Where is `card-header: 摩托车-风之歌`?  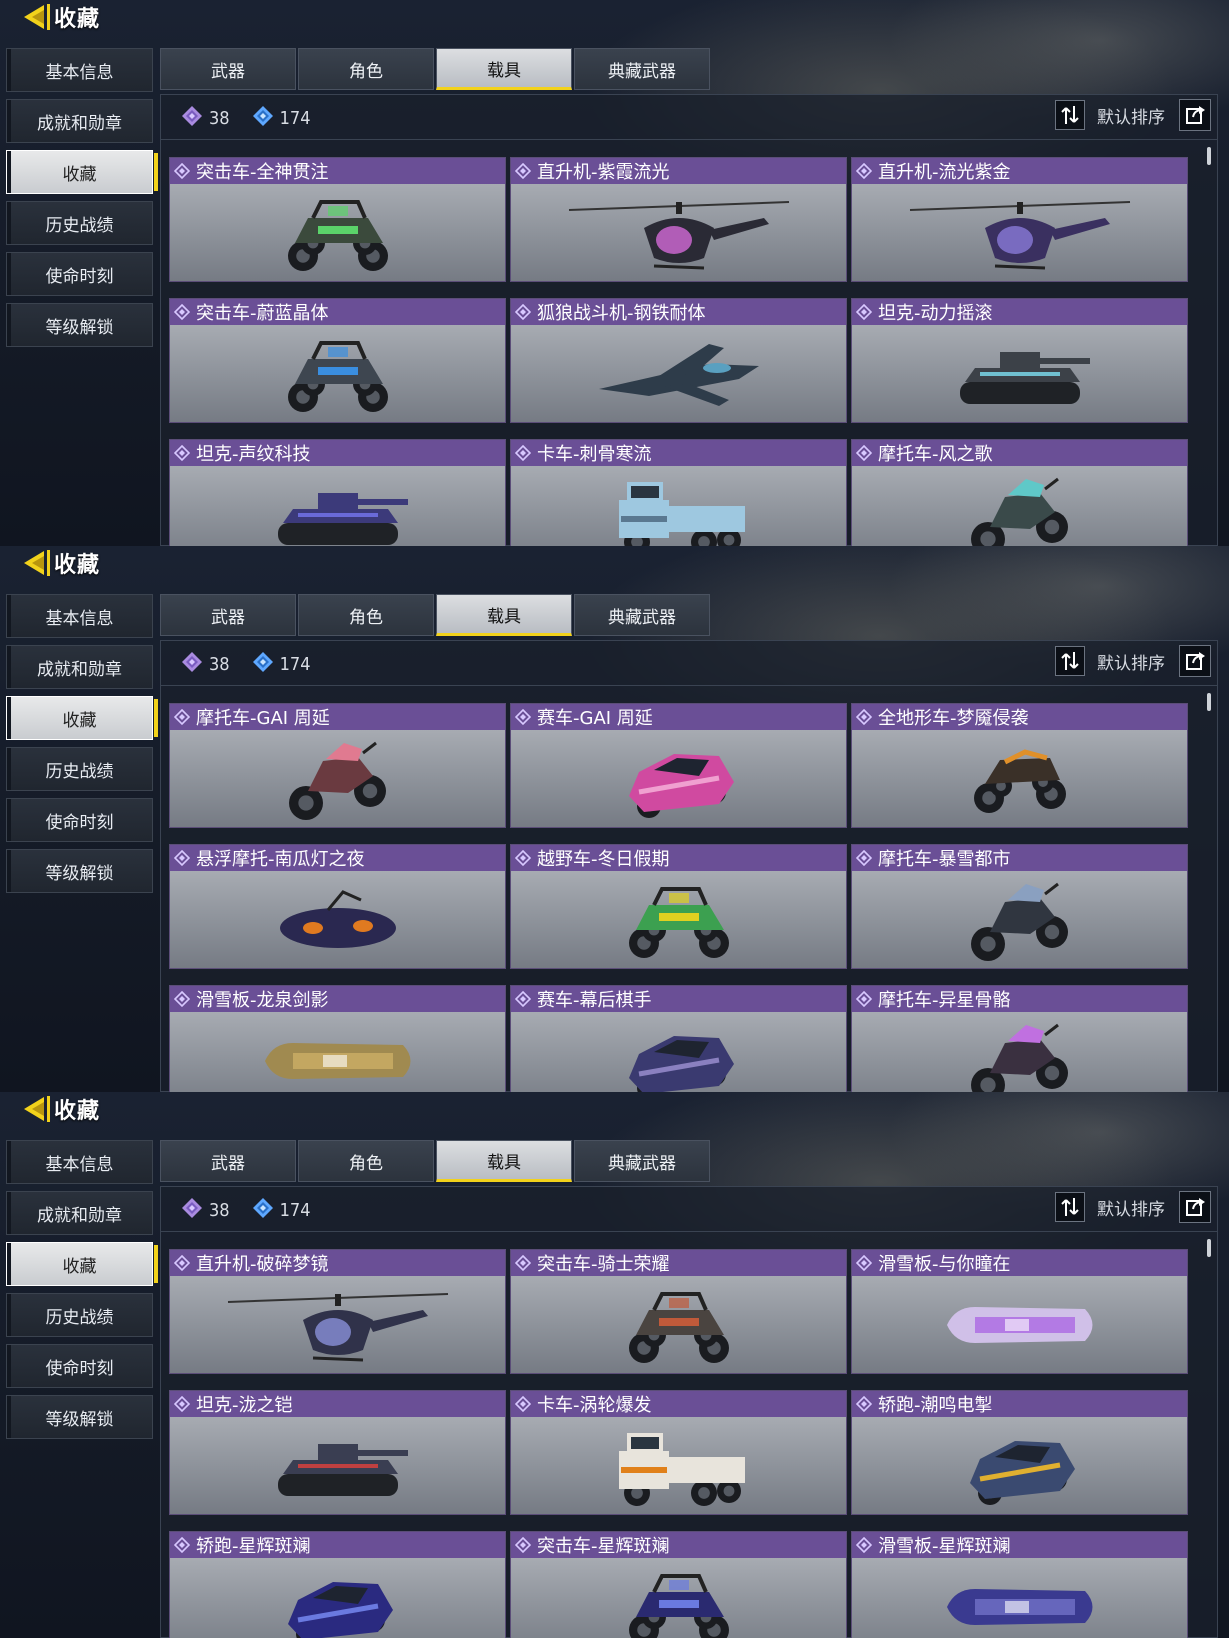
card-header: 摩托车-风之歌 is located at coordinates (1019, 453).